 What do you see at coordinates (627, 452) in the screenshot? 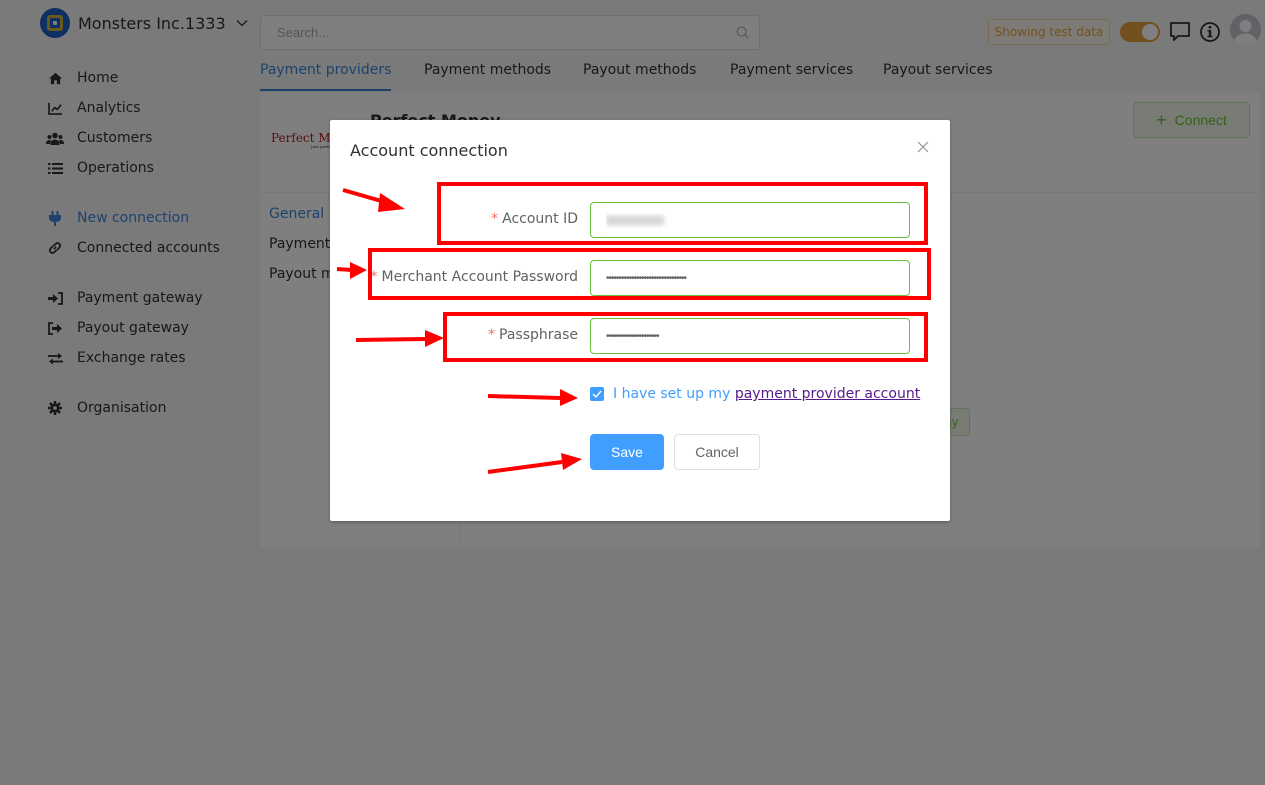
I see `save-button: Save` at bounding box center [627, 452].